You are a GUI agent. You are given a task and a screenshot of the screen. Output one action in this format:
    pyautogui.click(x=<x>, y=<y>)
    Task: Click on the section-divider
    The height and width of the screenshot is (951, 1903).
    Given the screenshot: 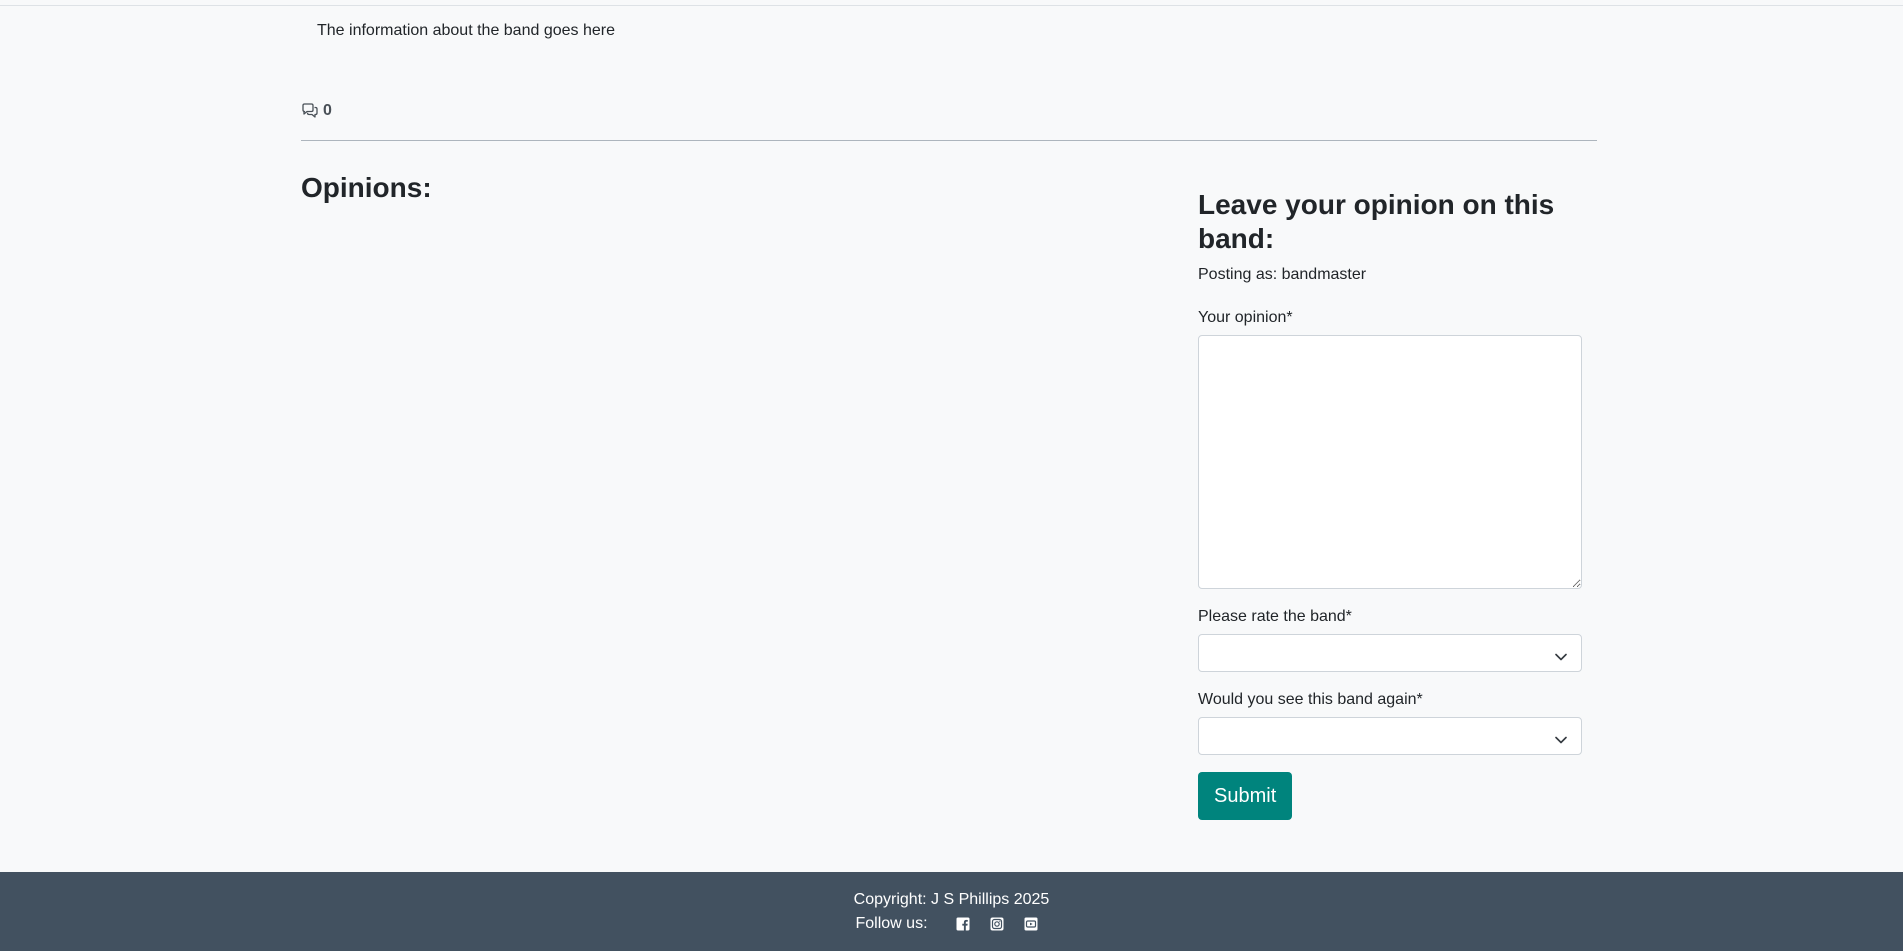 What is the action you would take?
    pyautogui.click(x=949, y=140)
    